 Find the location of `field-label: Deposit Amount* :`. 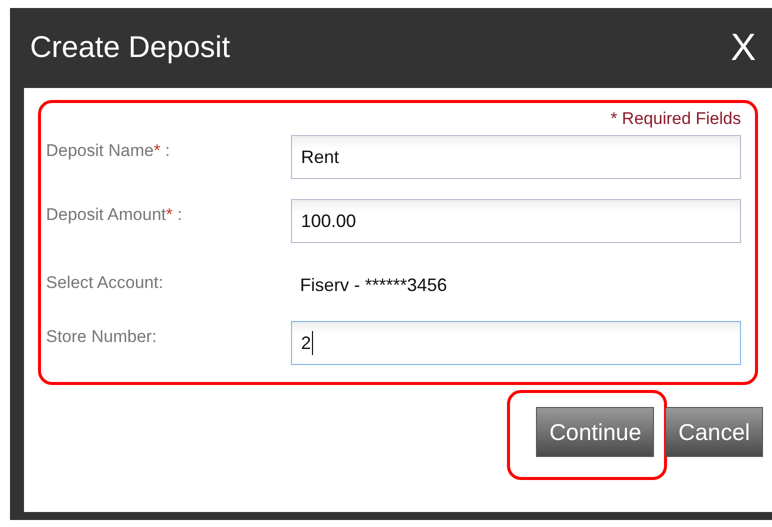

field-label: Deposit Amount* : is located at coordinates (115, 214).